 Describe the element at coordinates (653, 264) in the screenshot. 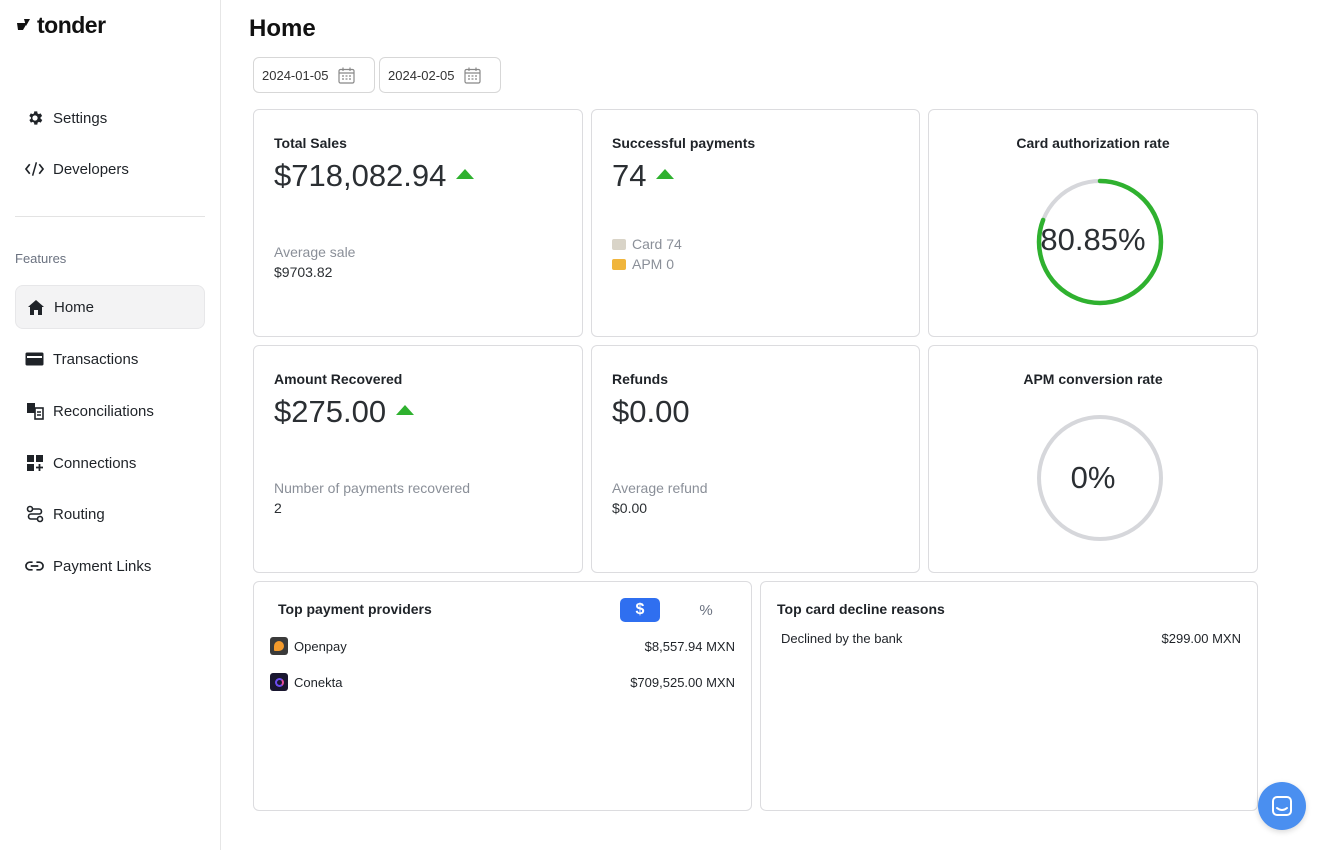

I see `apm-payments-text: APM 0` at that location.